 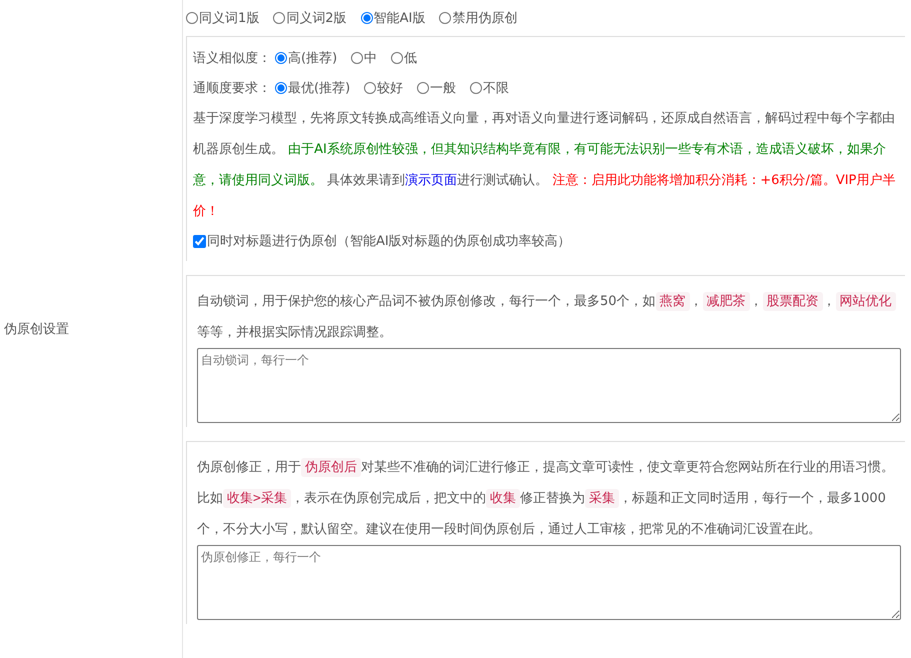 I want to click on mode-label: 同义词2版, so click(x=316, y=18).